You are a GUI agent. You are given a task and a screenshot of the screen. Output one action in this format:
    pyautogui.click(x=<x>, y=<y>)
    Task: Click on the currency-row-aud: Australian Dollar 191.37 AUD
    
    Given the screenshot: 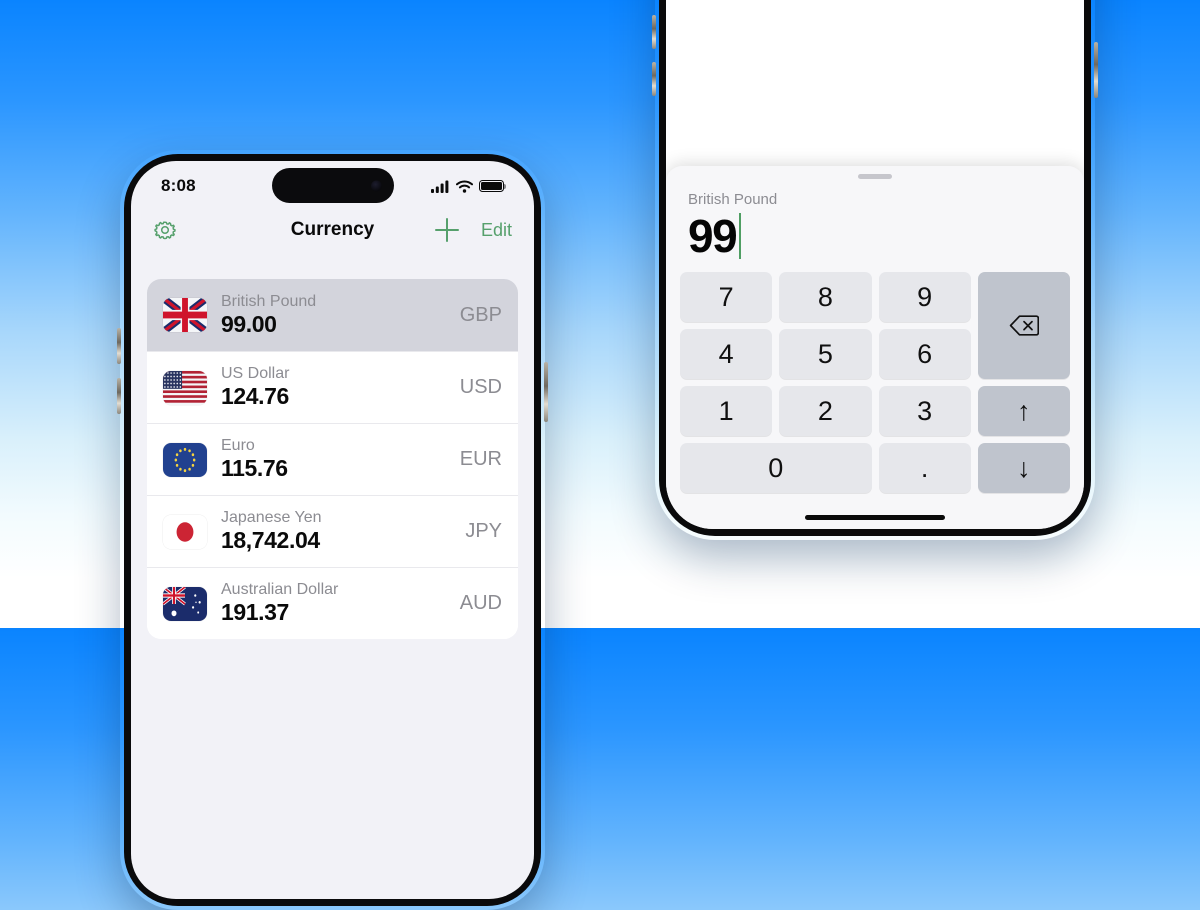 What is the action you would take?
    pyautogui.click(x=332, y=603)
    